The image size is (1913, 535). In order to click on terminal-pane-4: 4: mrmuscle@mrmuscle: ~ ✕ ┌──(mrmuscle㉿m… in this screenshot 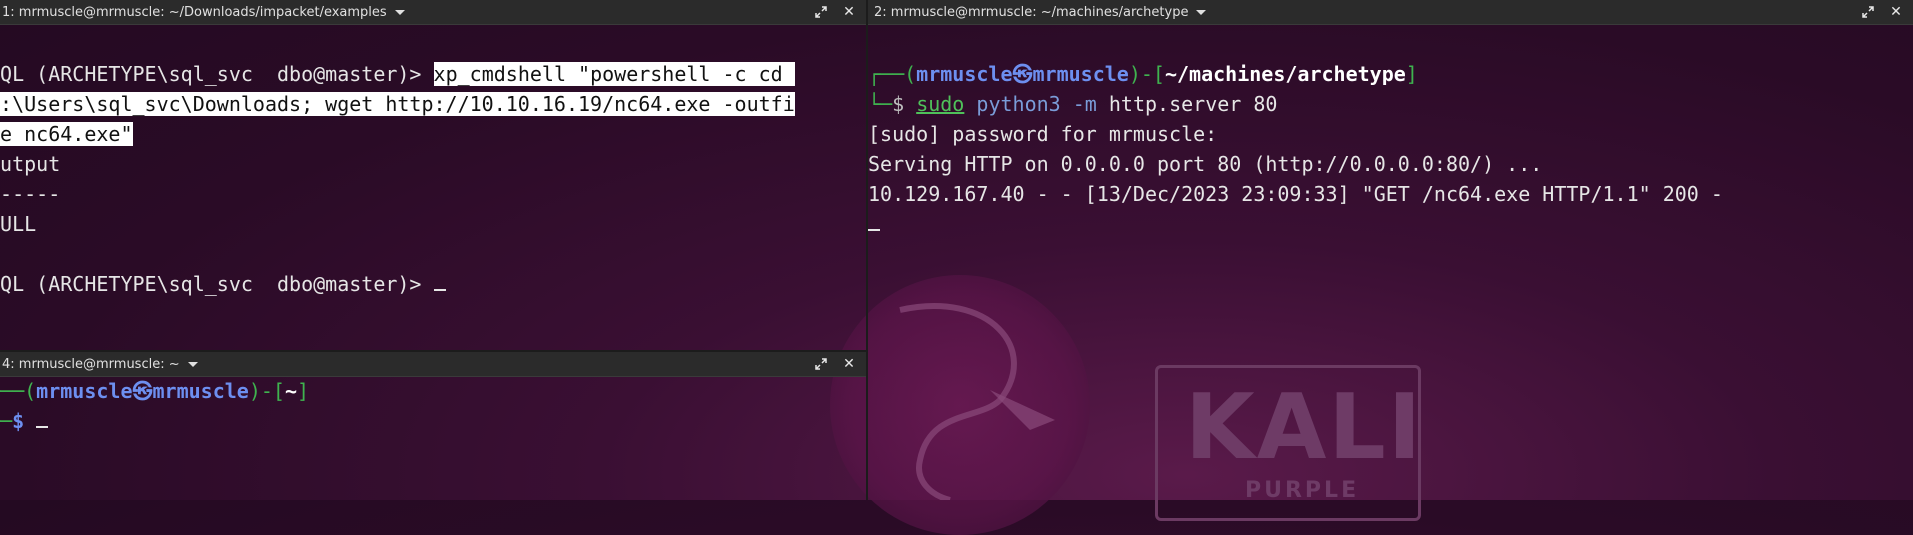, I will do `click(433, 426)`.